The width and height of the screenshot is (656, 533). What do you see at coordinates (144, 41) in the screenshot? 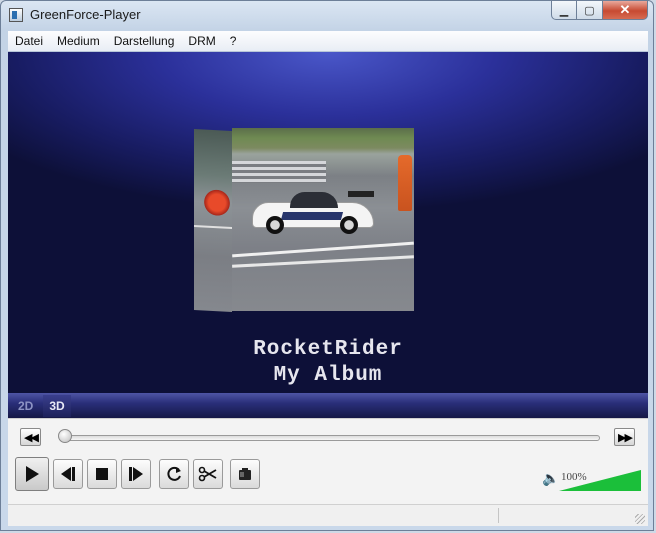
I see `menu-darstellung: Darstellung` at bounding box center [144, 41].